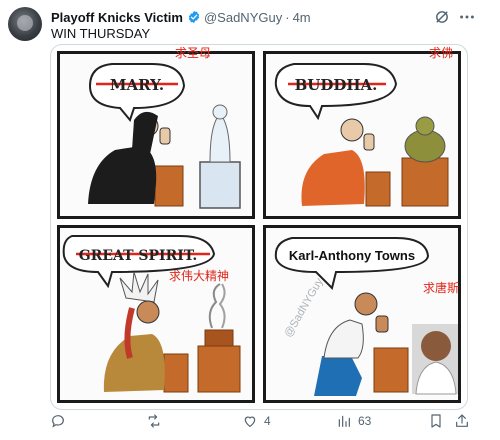  Describe the element at coordinates (154, 421) in the screenshot. I see `retweet-icon` at that location.